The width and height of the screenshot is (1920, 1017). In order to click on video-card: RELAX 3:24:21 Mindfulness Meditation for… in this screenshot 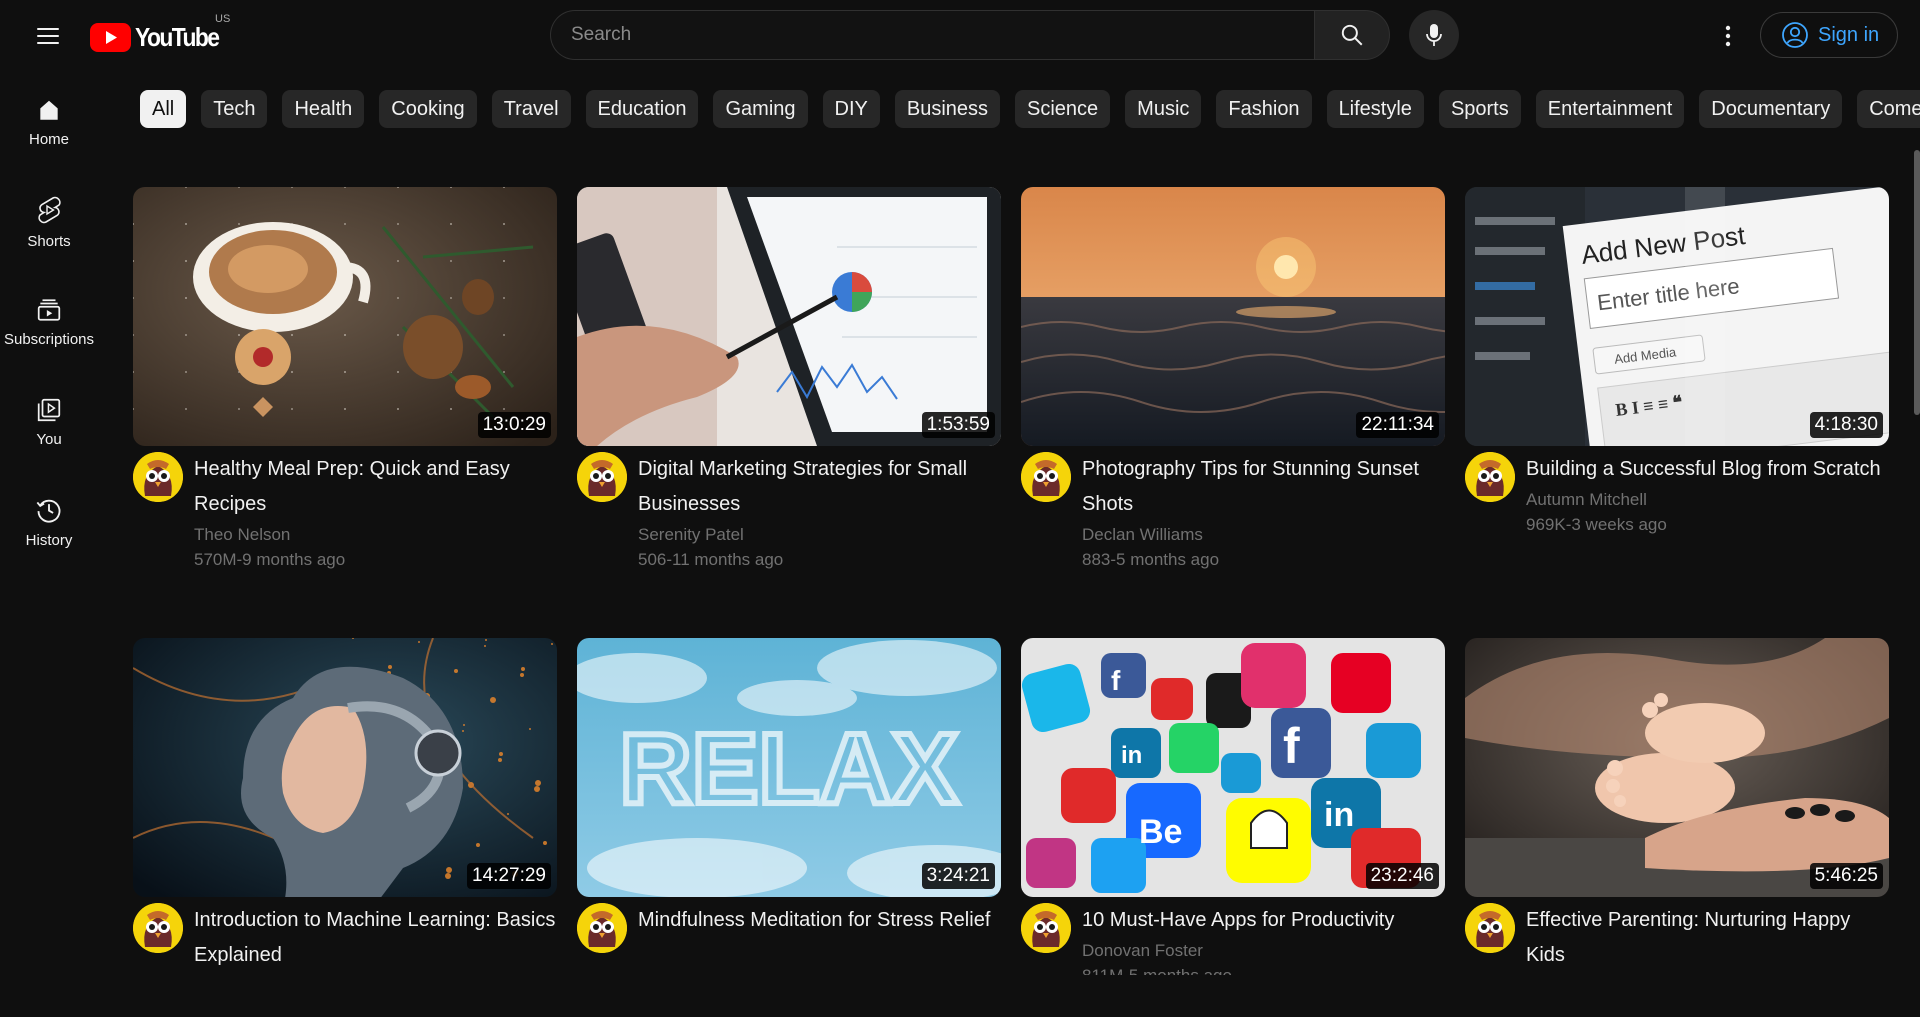, I will do `click(789, 795)`.